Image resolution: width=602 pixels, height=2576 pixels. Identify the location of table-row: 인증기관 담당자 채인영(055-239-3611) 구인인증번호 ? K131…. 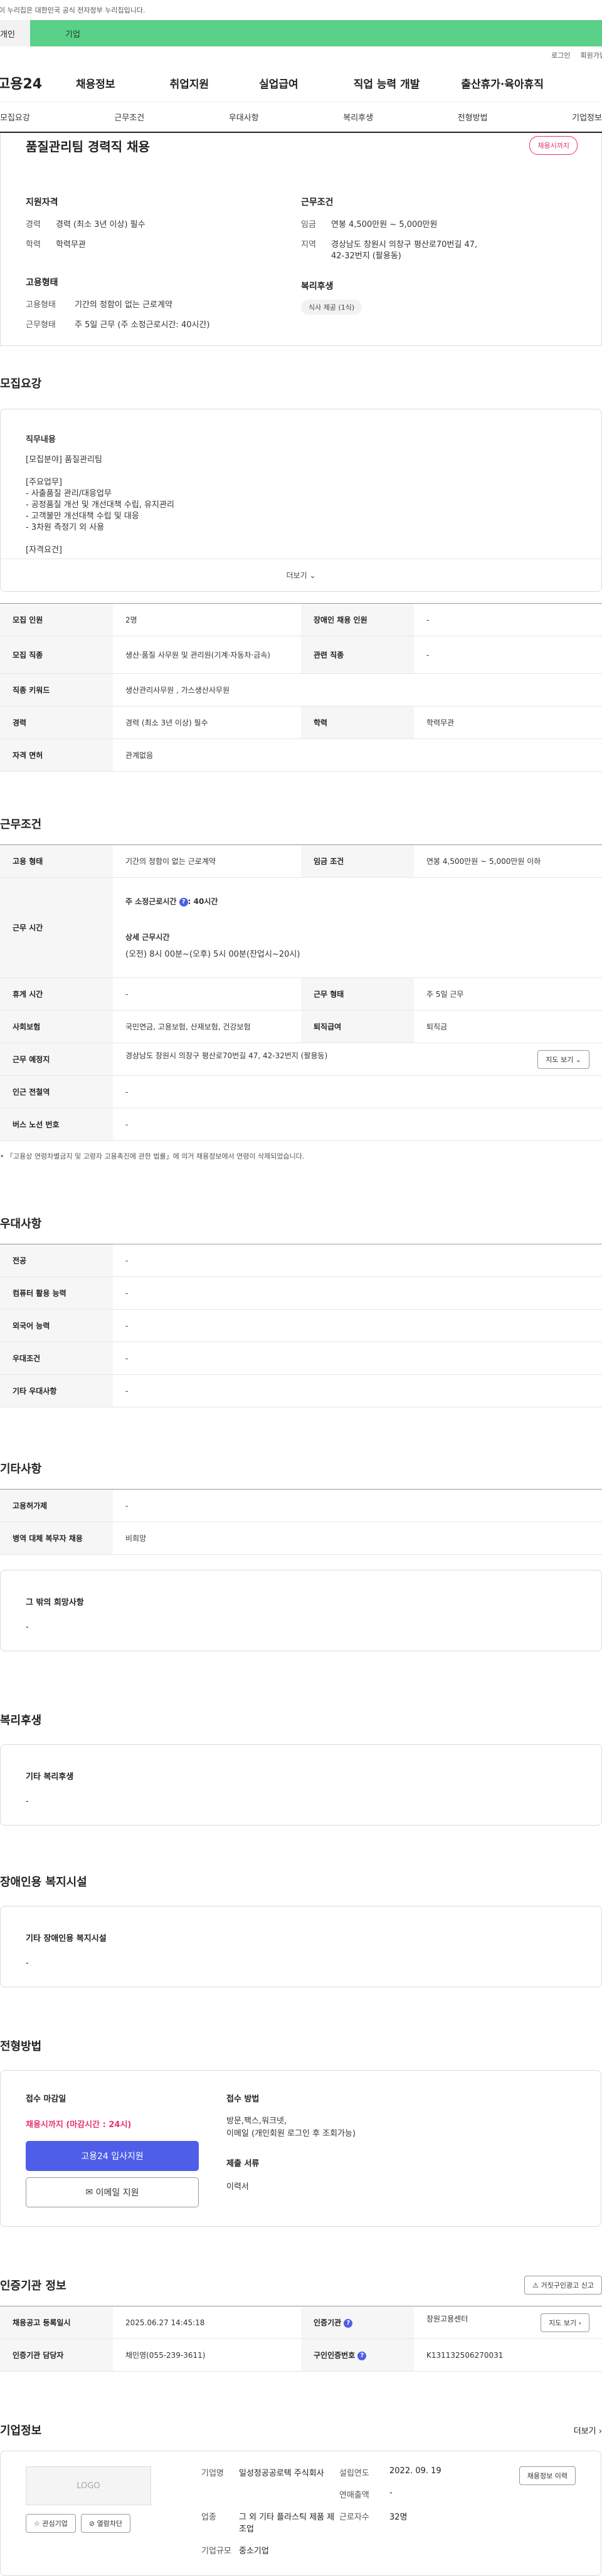
(301, 2355).